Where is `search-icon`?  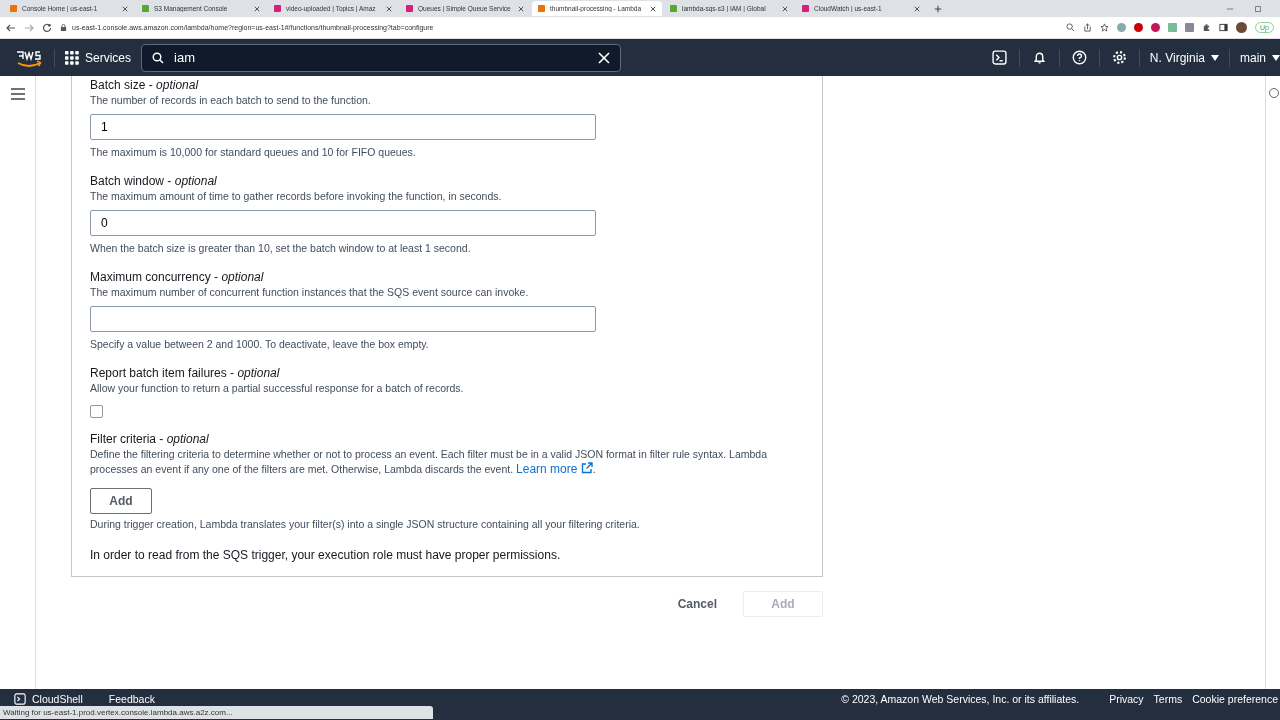
search-icon is located at coordinates (158, 57).